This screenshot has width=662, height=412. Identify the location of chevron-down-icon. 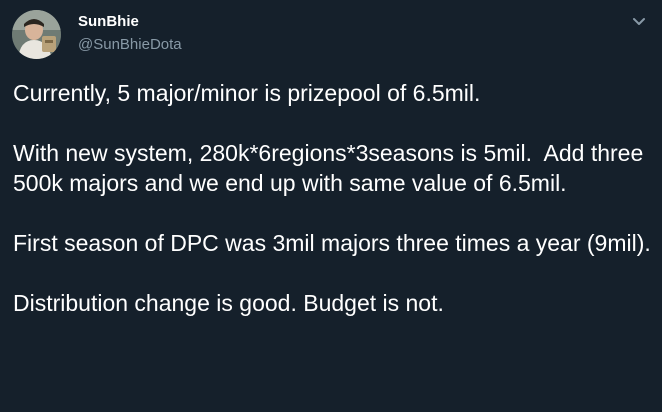
(639, 21).